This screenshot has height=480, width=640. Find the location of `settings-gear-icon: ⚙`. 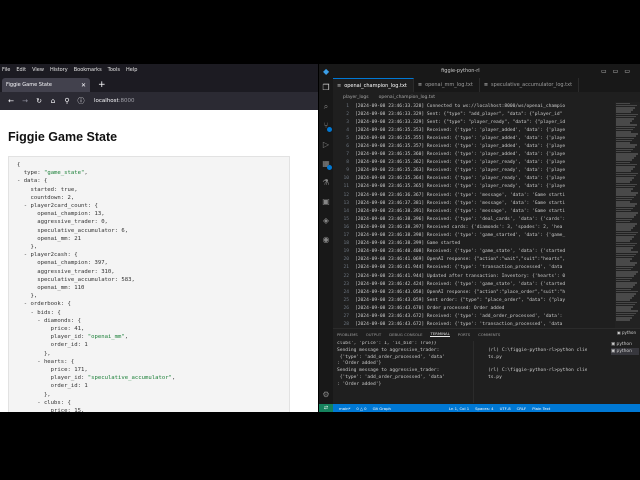

settings-gear-icon: ⚙ is located at coordinates (326, 394).